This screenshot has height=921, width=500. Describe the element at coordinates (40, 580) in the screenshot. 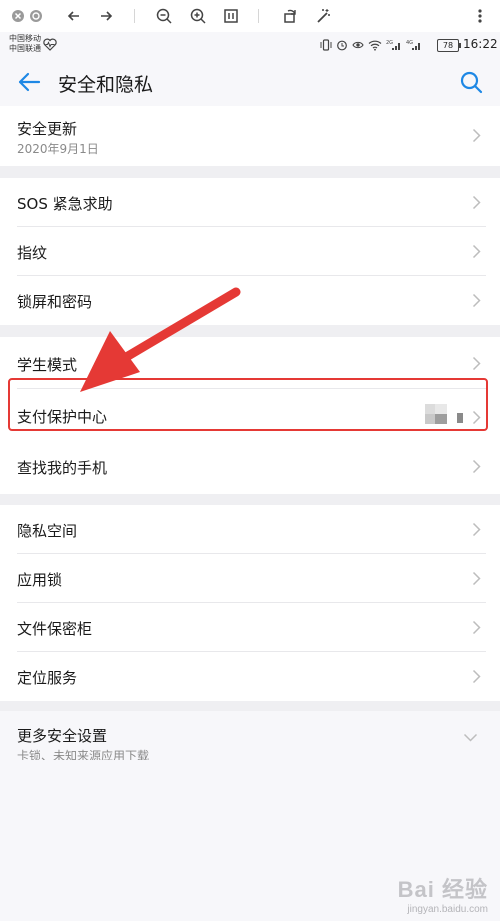

I see `item-label: 应用锁` at that location.